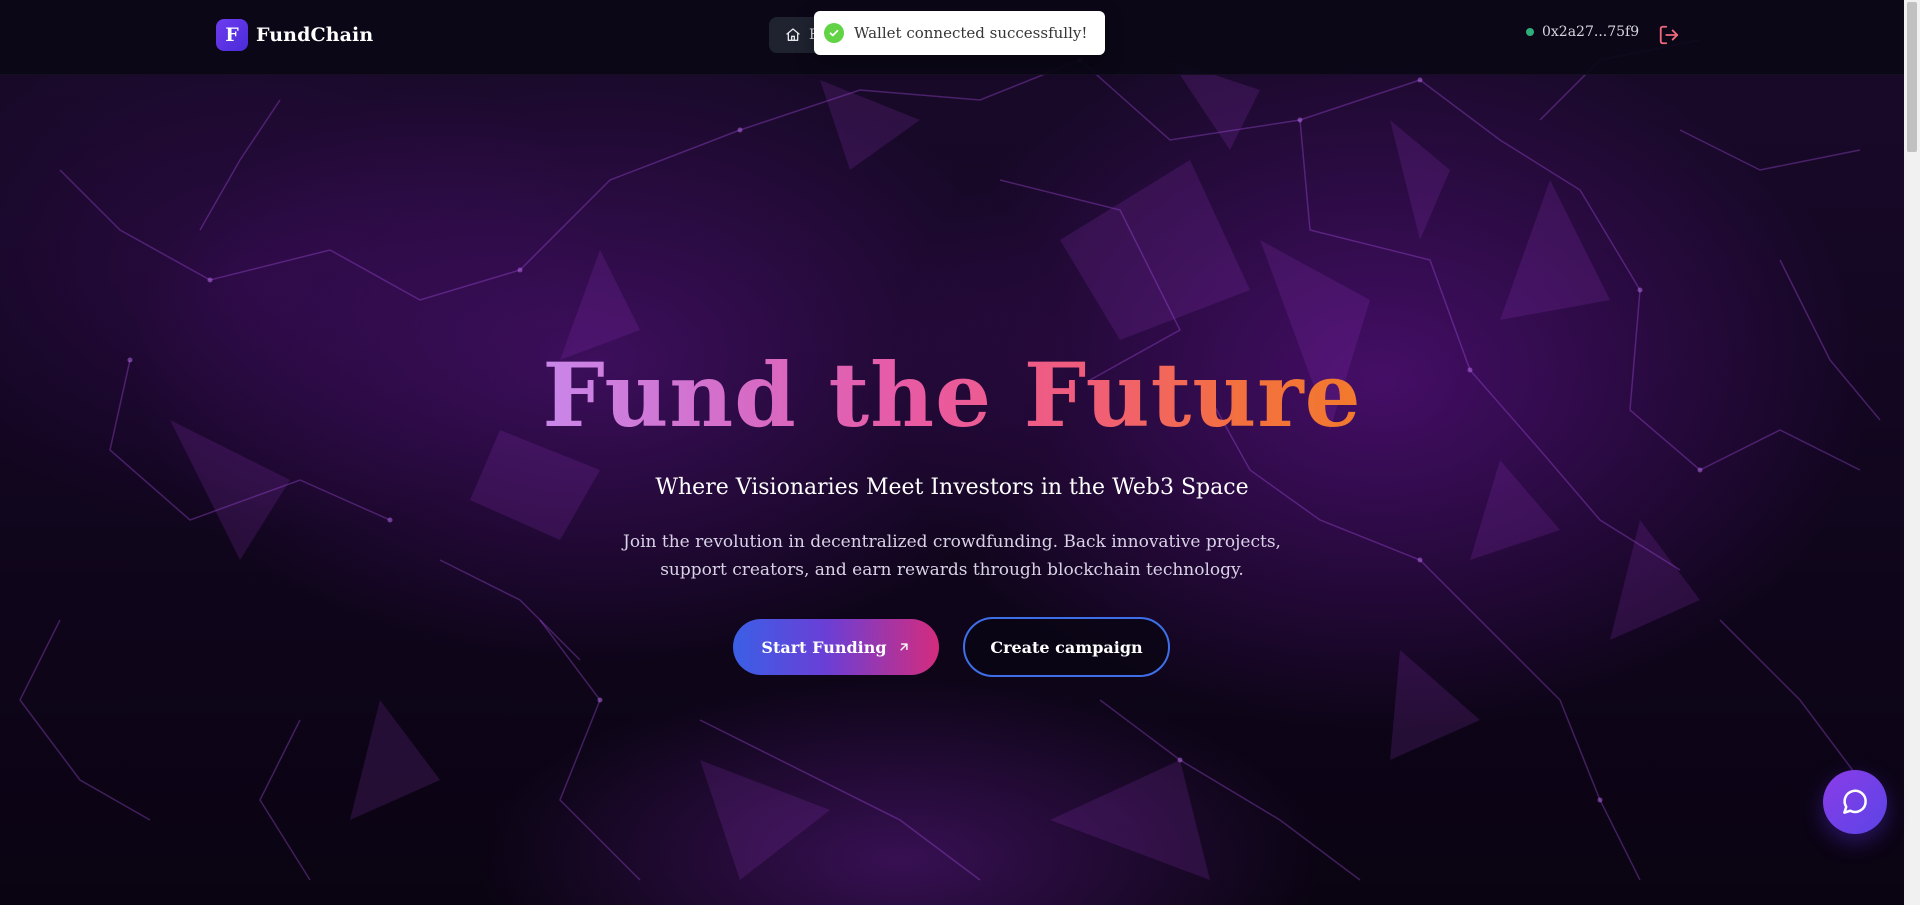 The height and width of the screenshot is (905, 1920). Describe the element at coordinates (1912, 77) in the screenshot. I see `scrollbar-thumb` at that location.